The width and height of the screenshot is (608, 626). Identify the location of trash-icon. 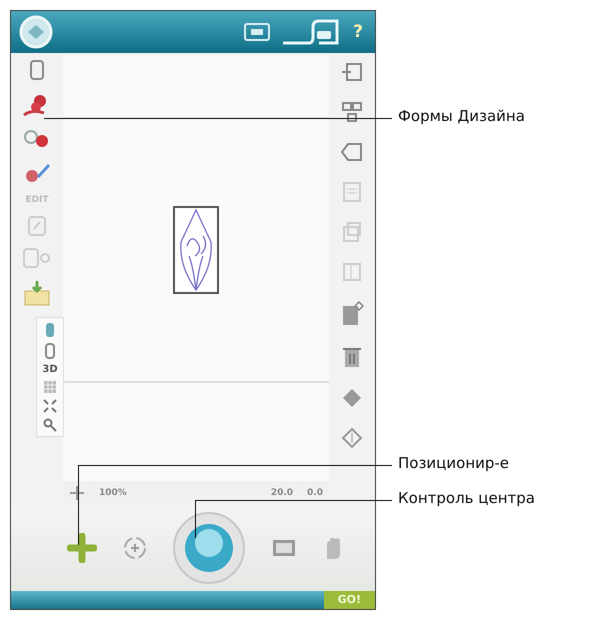
(352, 357).